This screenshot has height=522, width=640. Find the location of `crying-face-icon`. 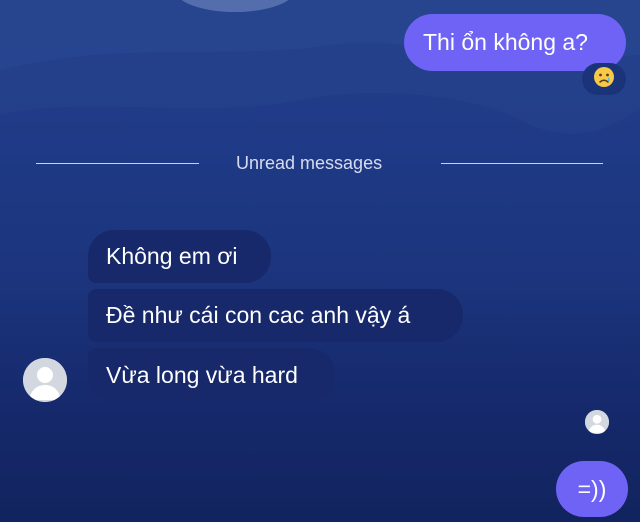

crying-face-icon is located at coordinates (604, 79).